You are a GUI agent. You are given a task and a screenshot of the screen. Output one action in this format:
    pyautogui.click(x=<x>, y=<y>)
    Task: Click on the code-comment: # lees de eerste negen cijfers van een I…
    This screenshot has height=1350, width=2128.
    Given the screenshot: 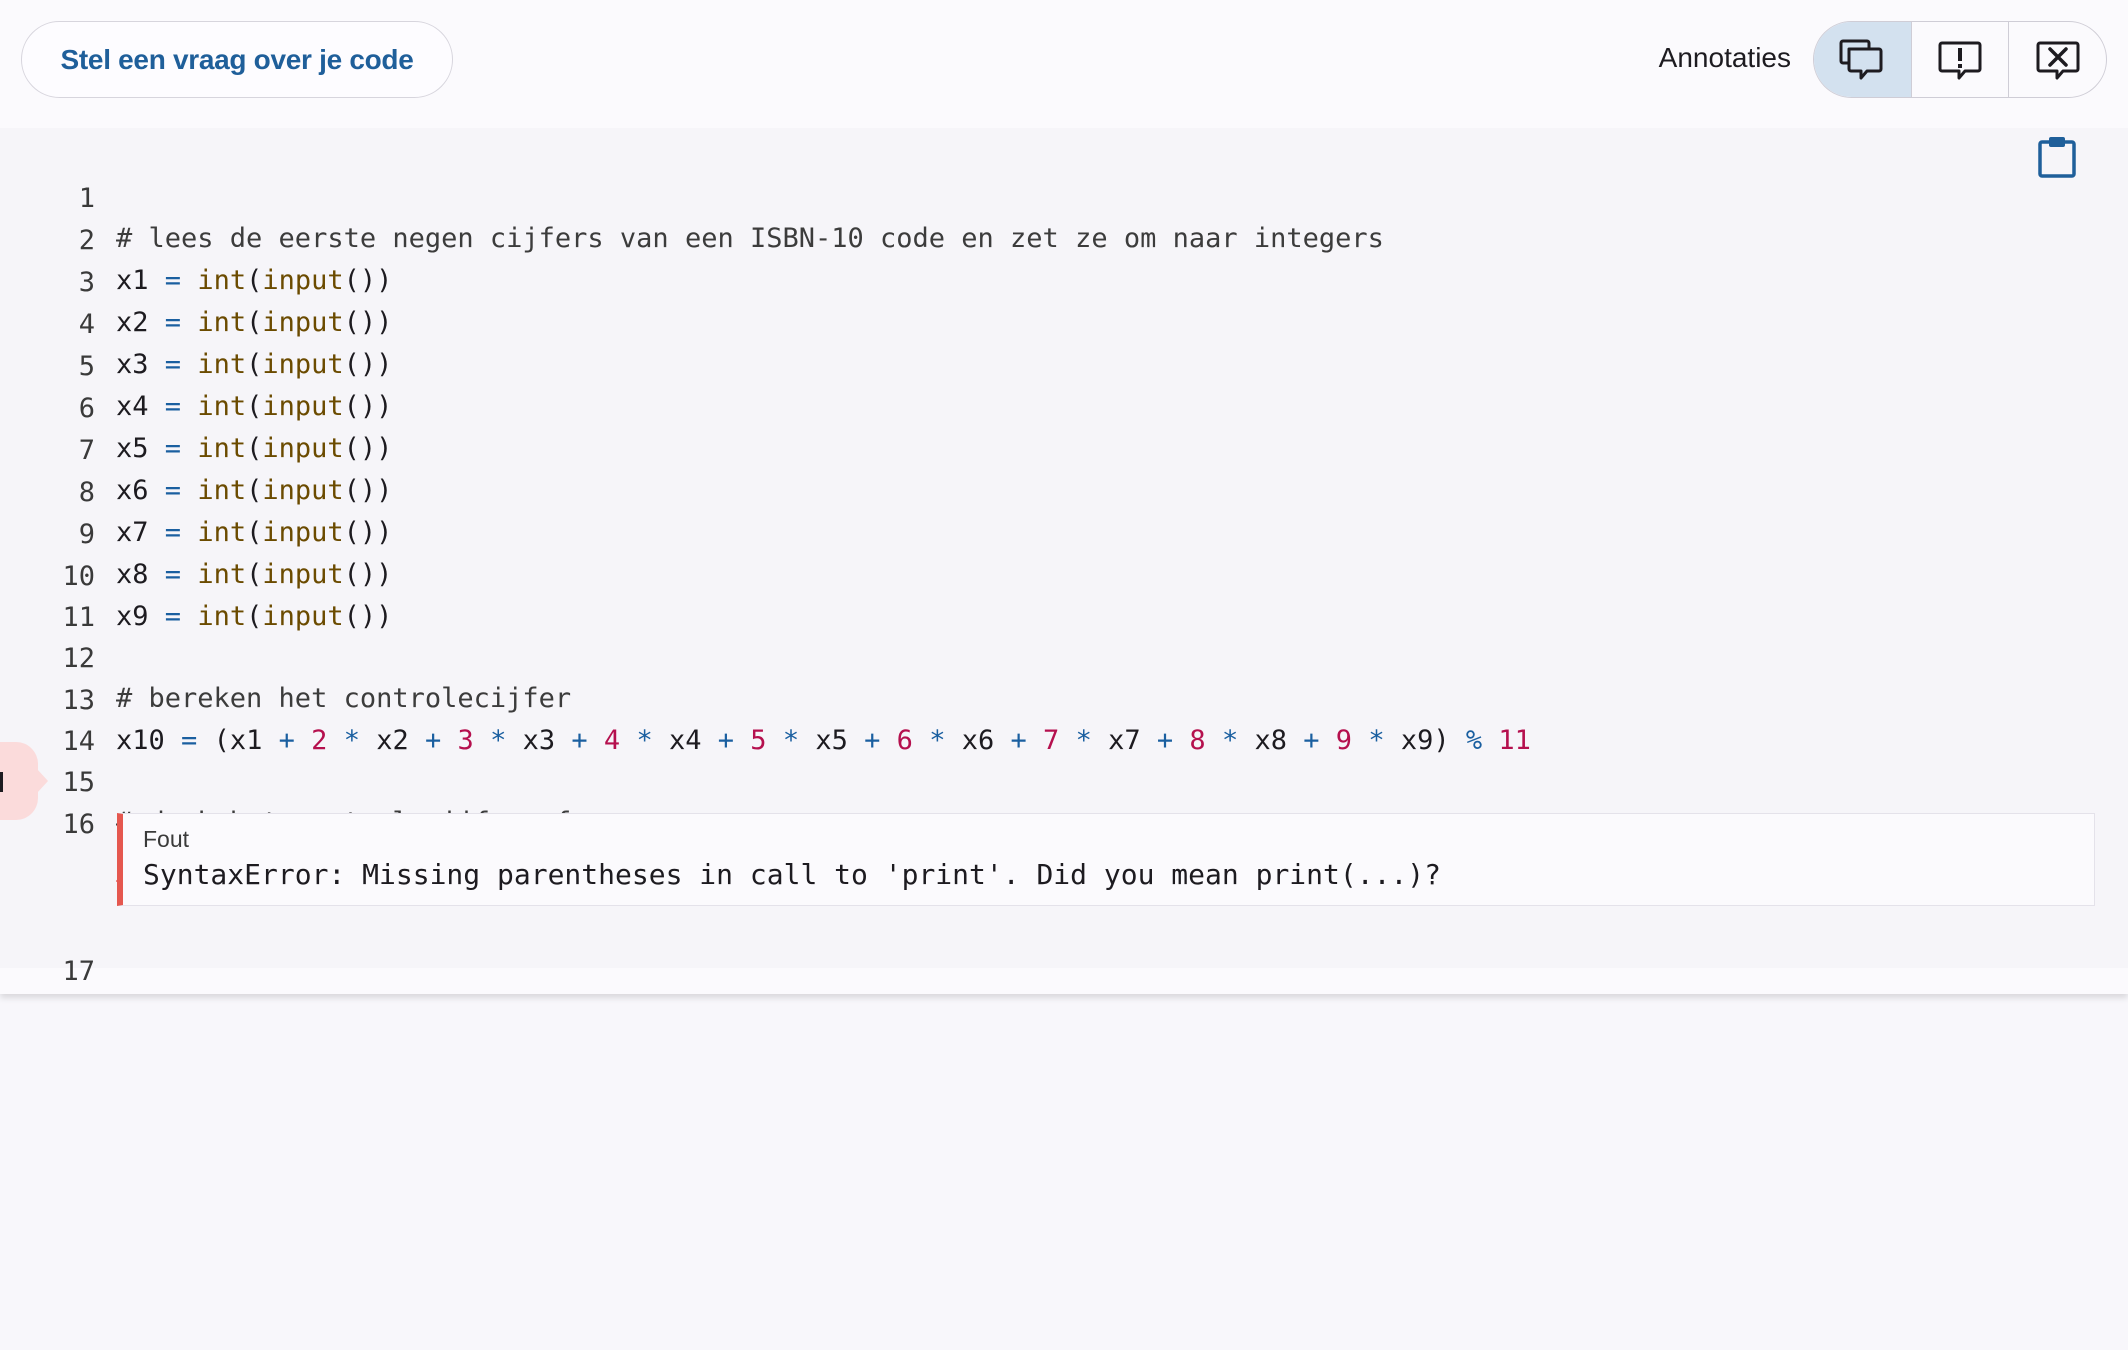 What is the action you would take?
    pyautogui.click(x=750, y=238)
    